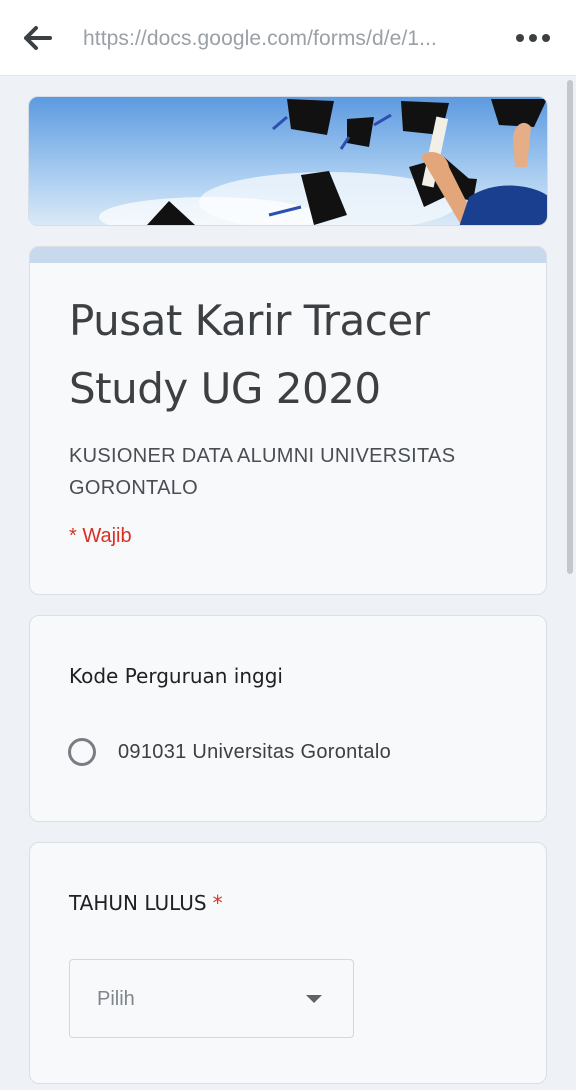  Describe the element at coordinates (116, 999) in the screenshot. I see `dropdown-placeholder: Pilih` at that location.